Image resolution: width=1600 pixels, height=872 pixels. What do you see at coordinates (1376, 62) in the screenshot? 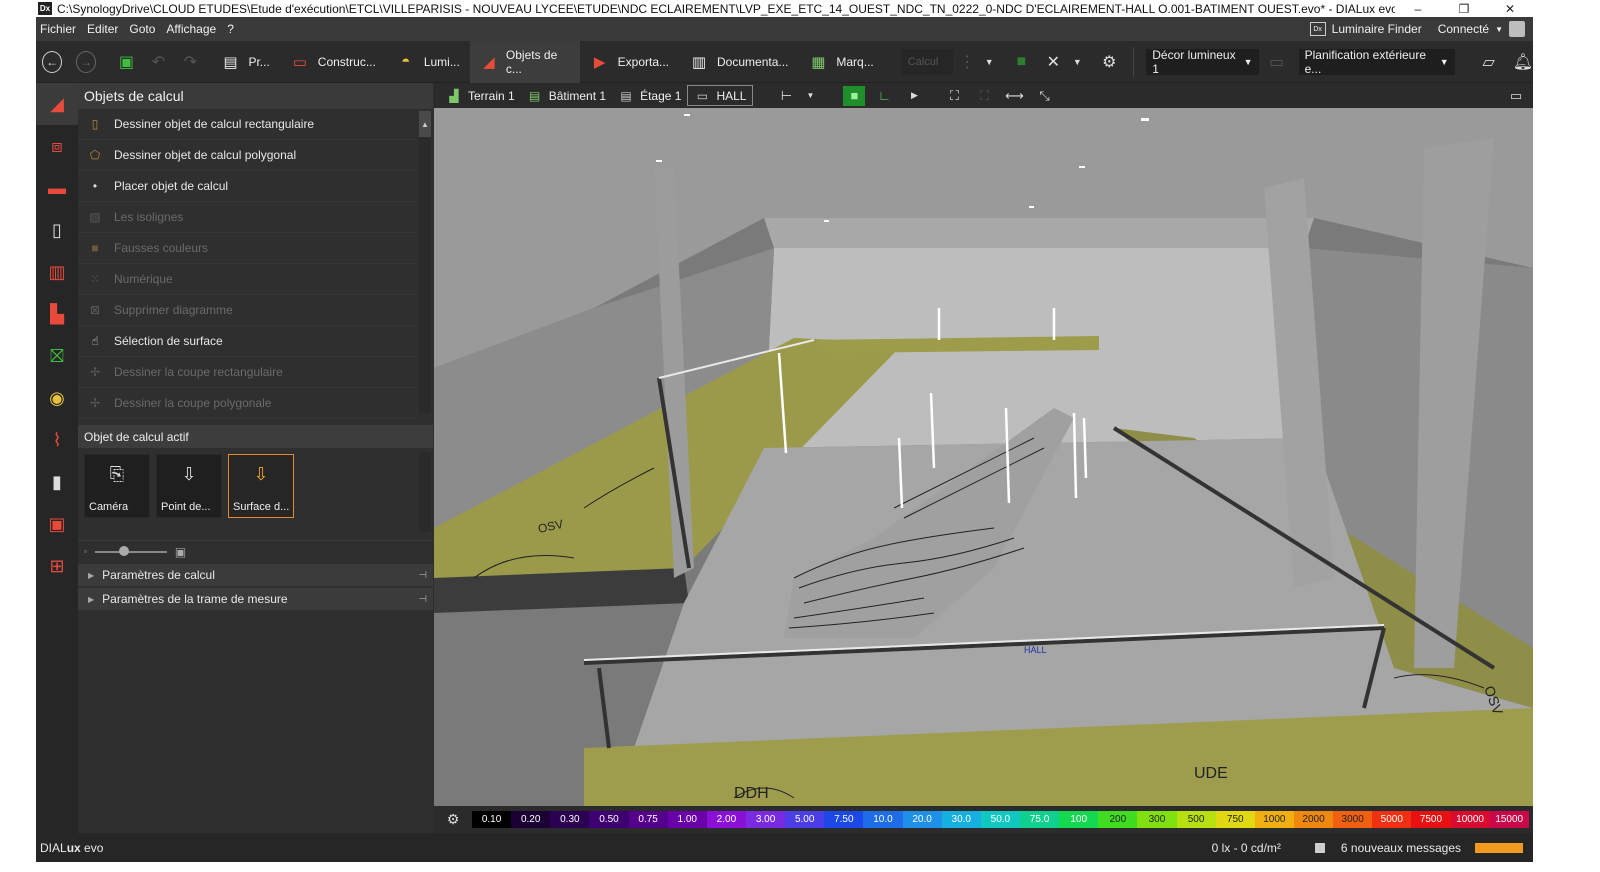
I see `planning-dropdown: Planification extérieure e... ▼` at bounding box center [1376, 62].